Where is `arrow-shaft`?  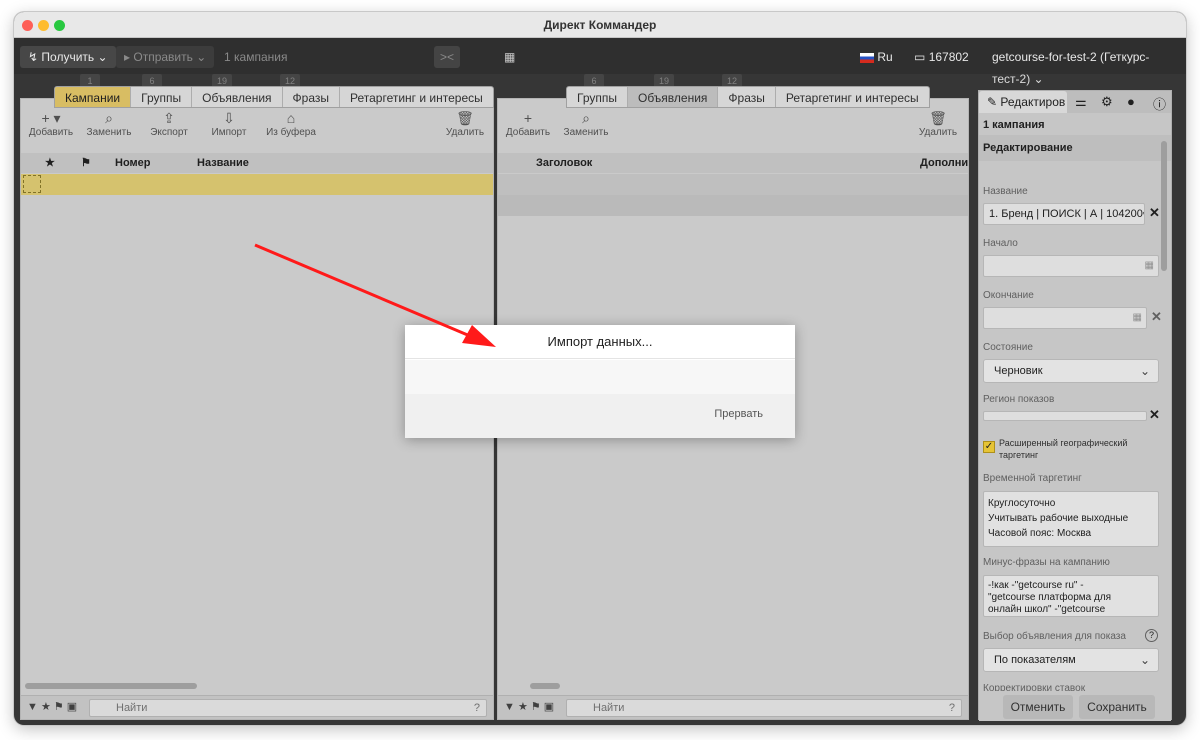
arrow-shaft is located at coordinates (362, 290).